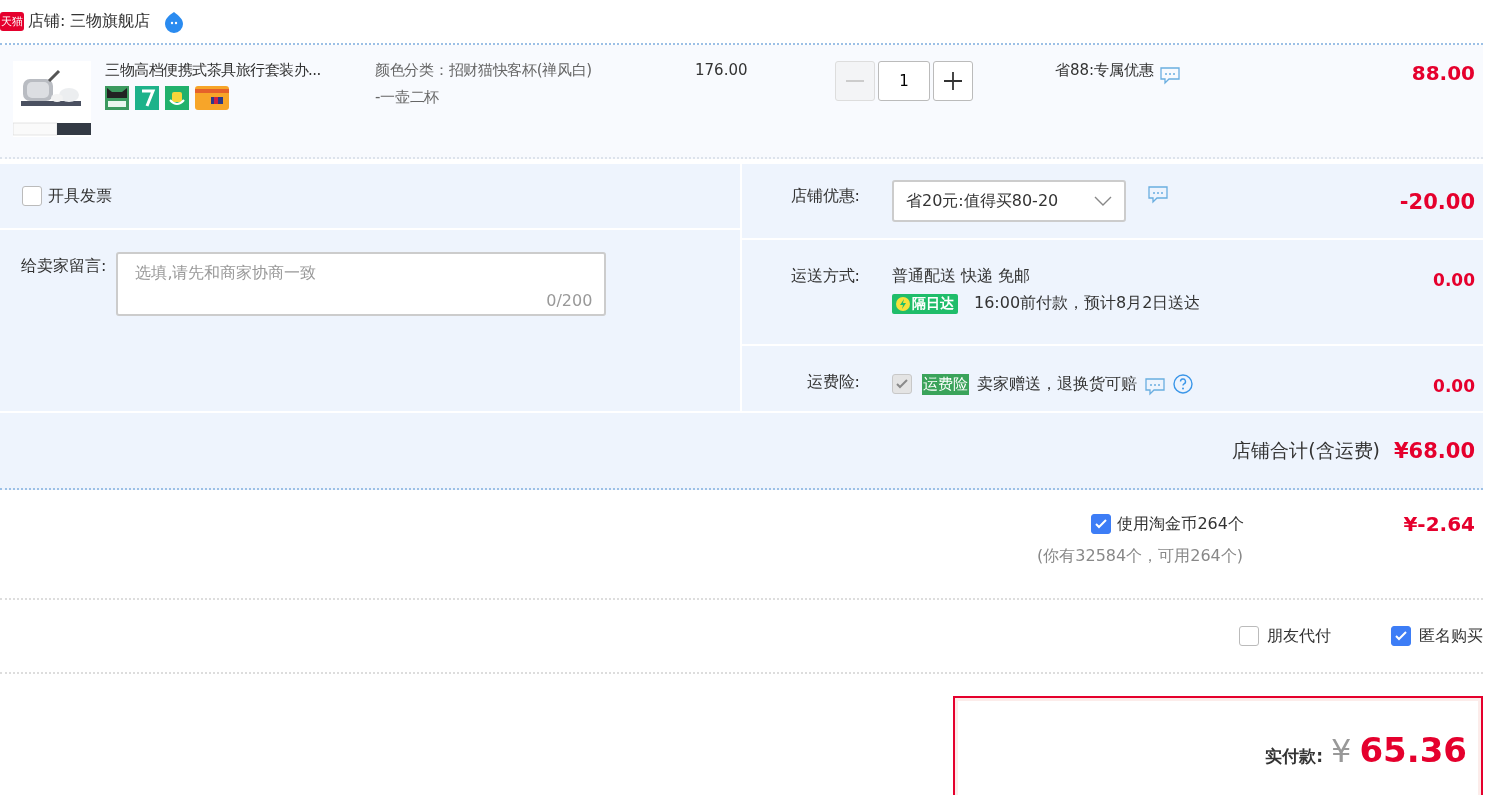 The width and height of the screenshot is (1511, 795). I want to click on unit-price: 176.00, so click(722, 70).